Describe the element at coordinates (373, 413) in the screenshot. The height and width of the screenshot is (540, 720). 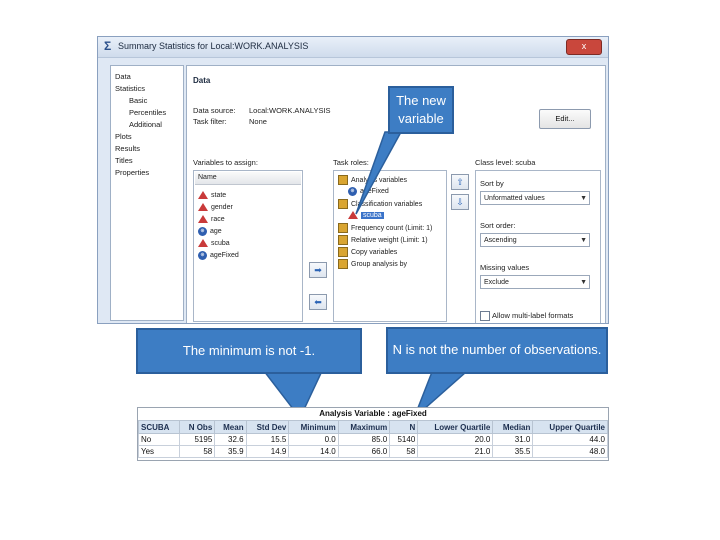
I see `table-caption: Analysis Variable : ageFixed` at that location.